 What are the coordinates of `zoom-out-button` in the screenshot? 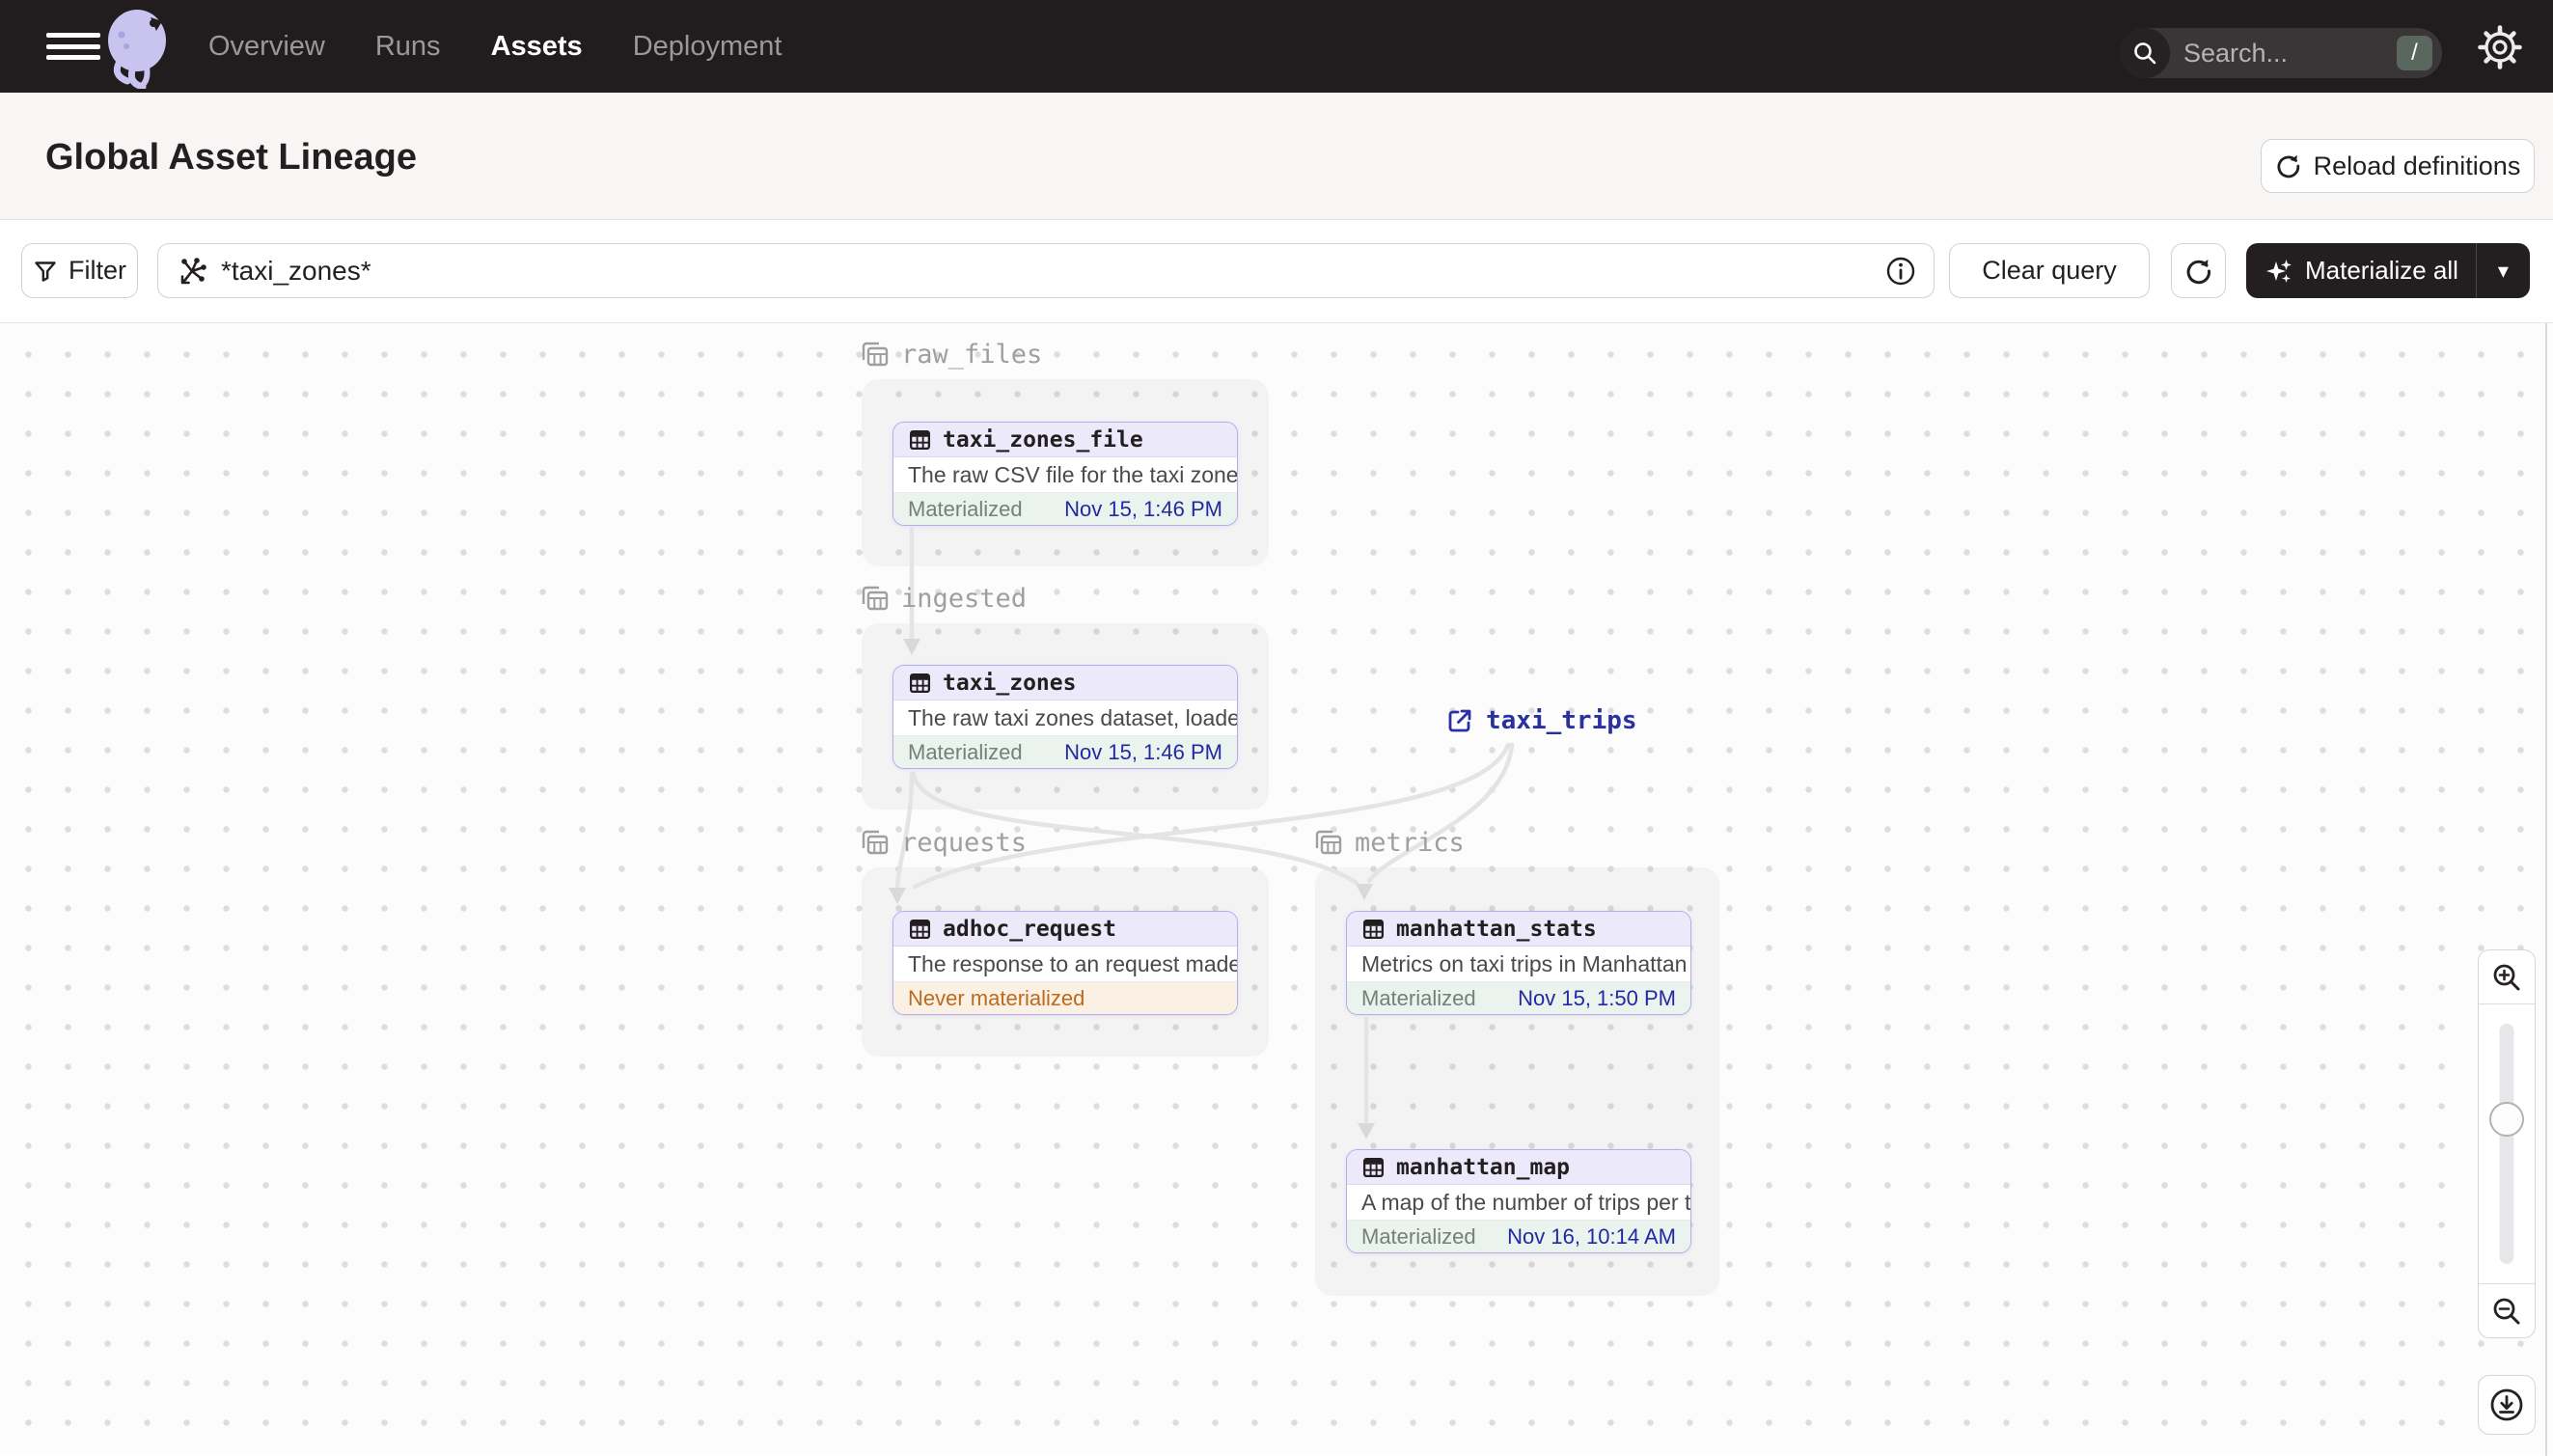 It's located at (2507, 1311).